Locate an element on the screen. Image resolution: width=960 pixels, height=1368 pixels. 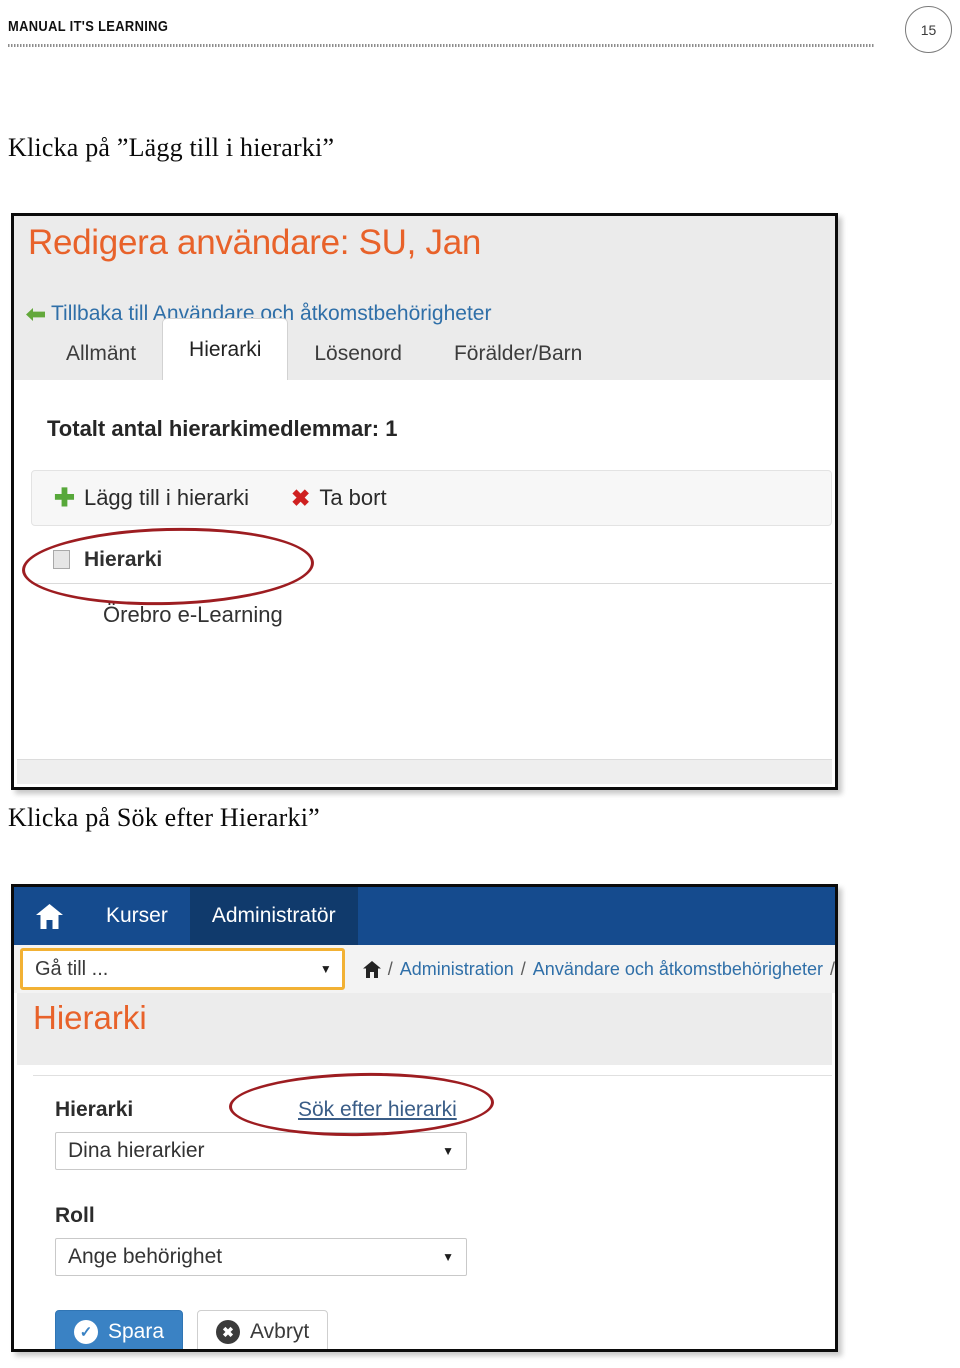
column-header-hierarki: Hierarki is located at coordinates (123, 559).